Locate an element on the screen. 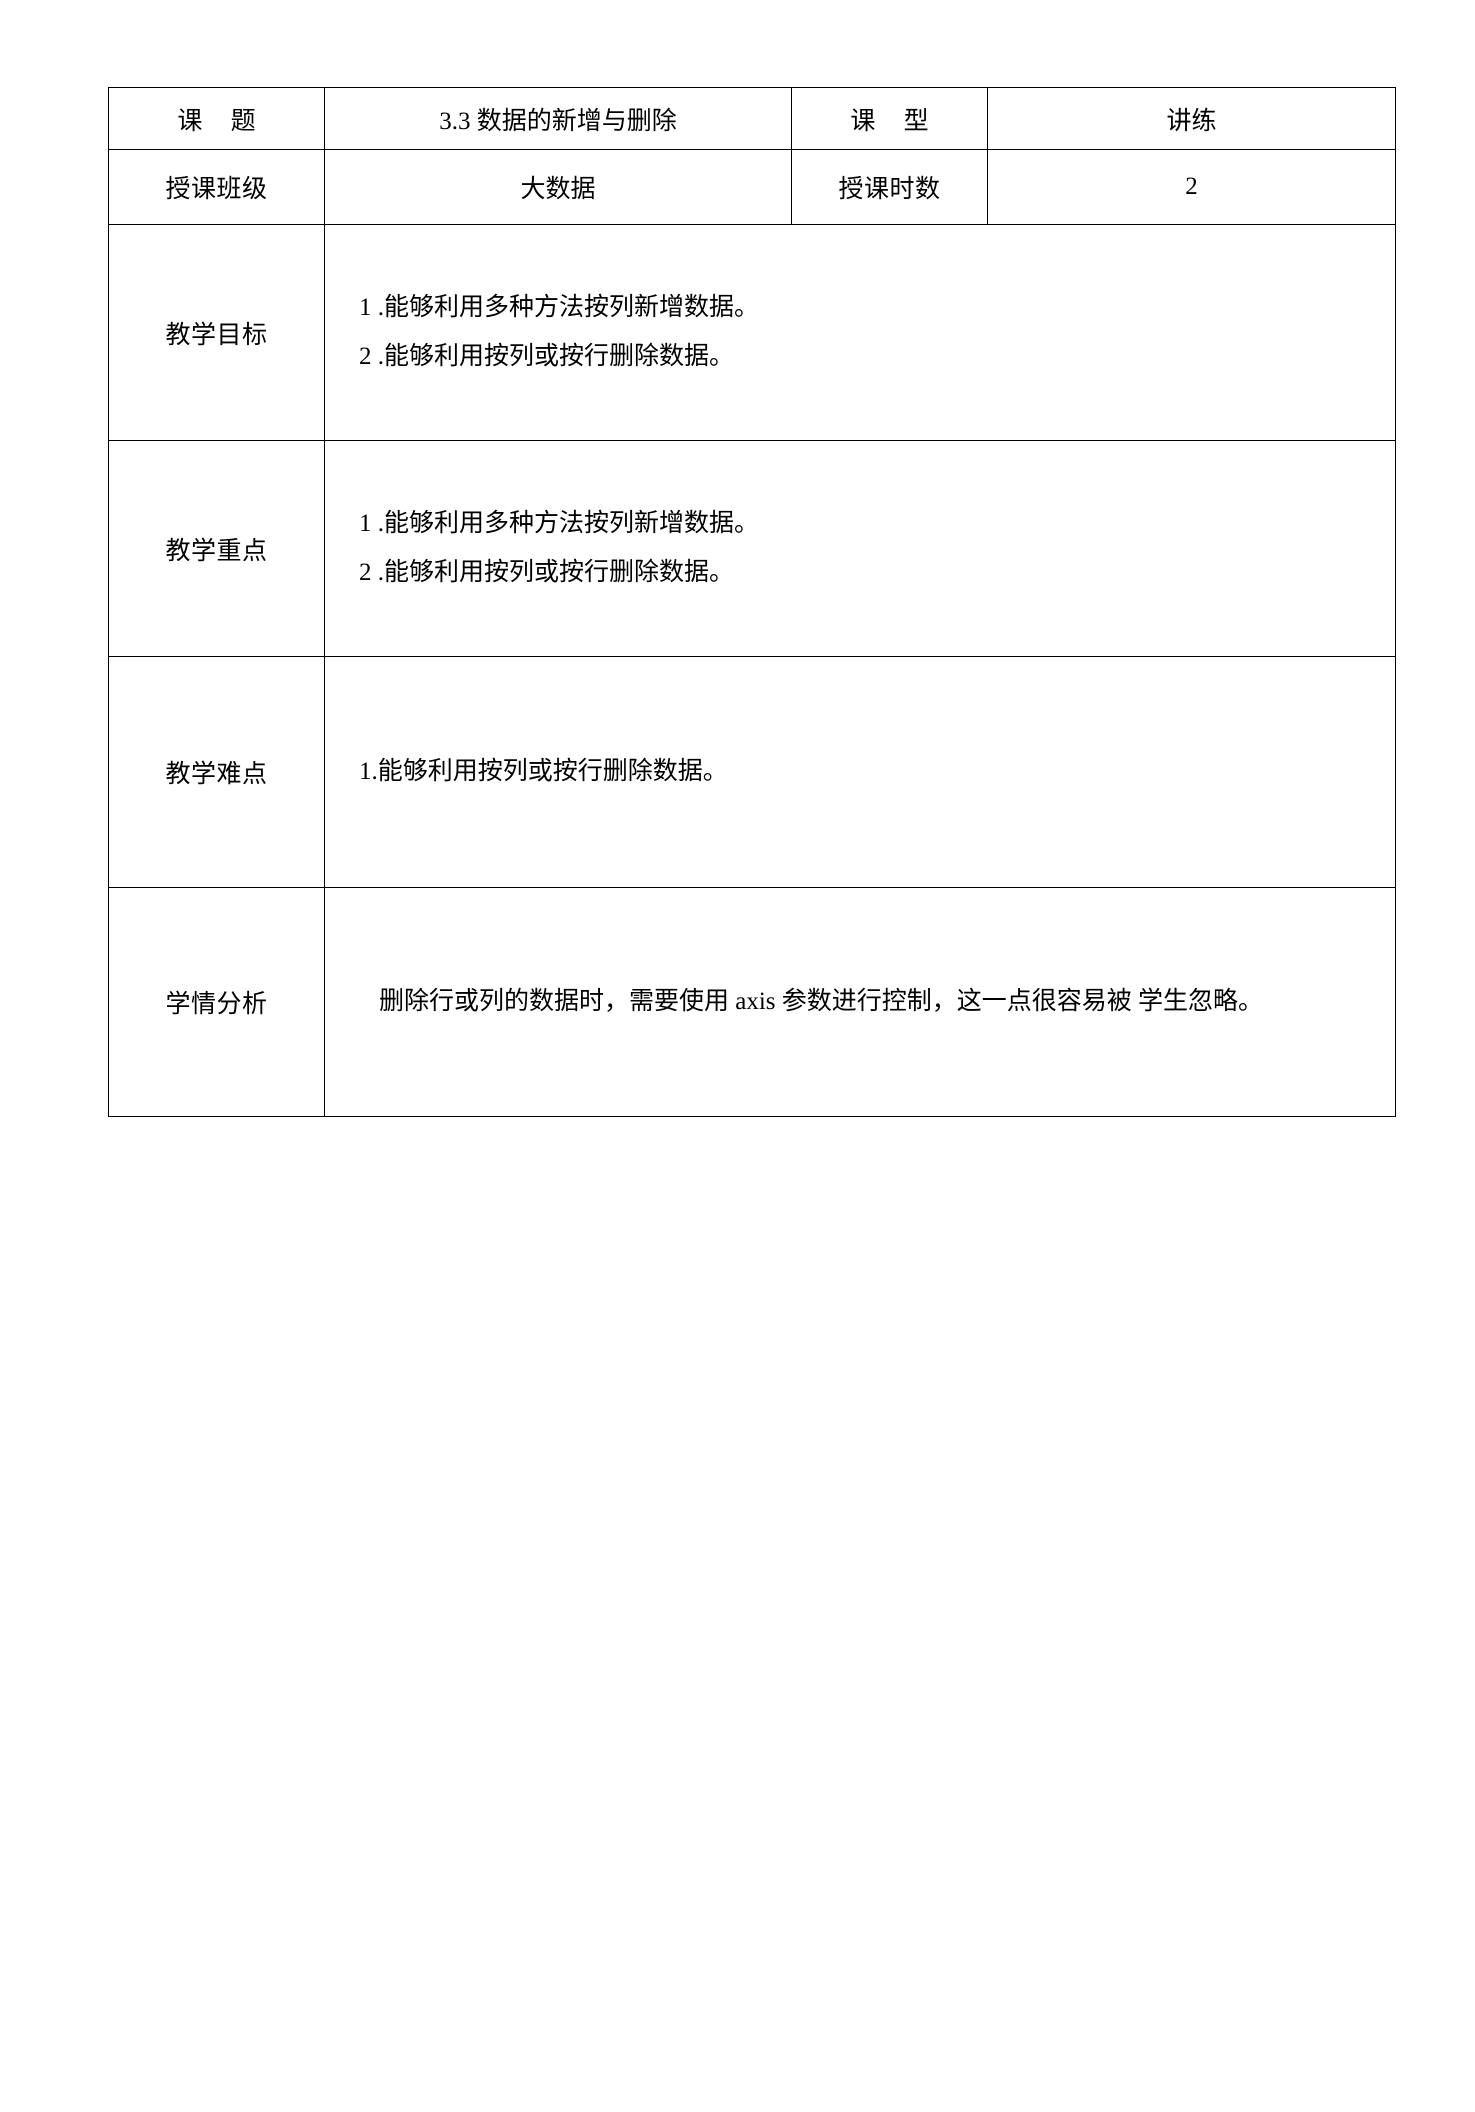 The width and height of the screenshot is (1475, 2112). label-objectives: 教学目标 is located at coordinates (216, 332).